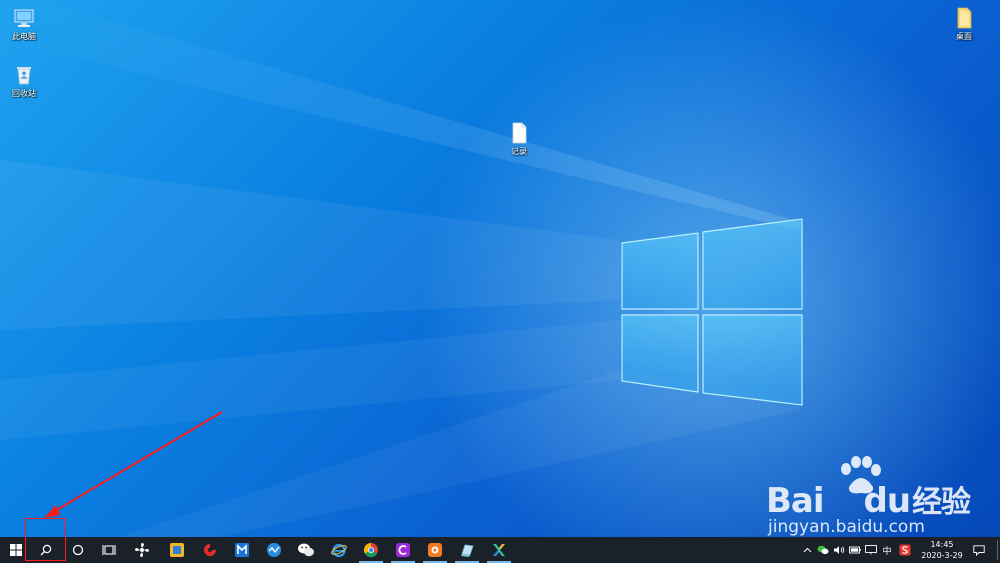  I want to click on taskbar-app-orange, so click(435, 550).